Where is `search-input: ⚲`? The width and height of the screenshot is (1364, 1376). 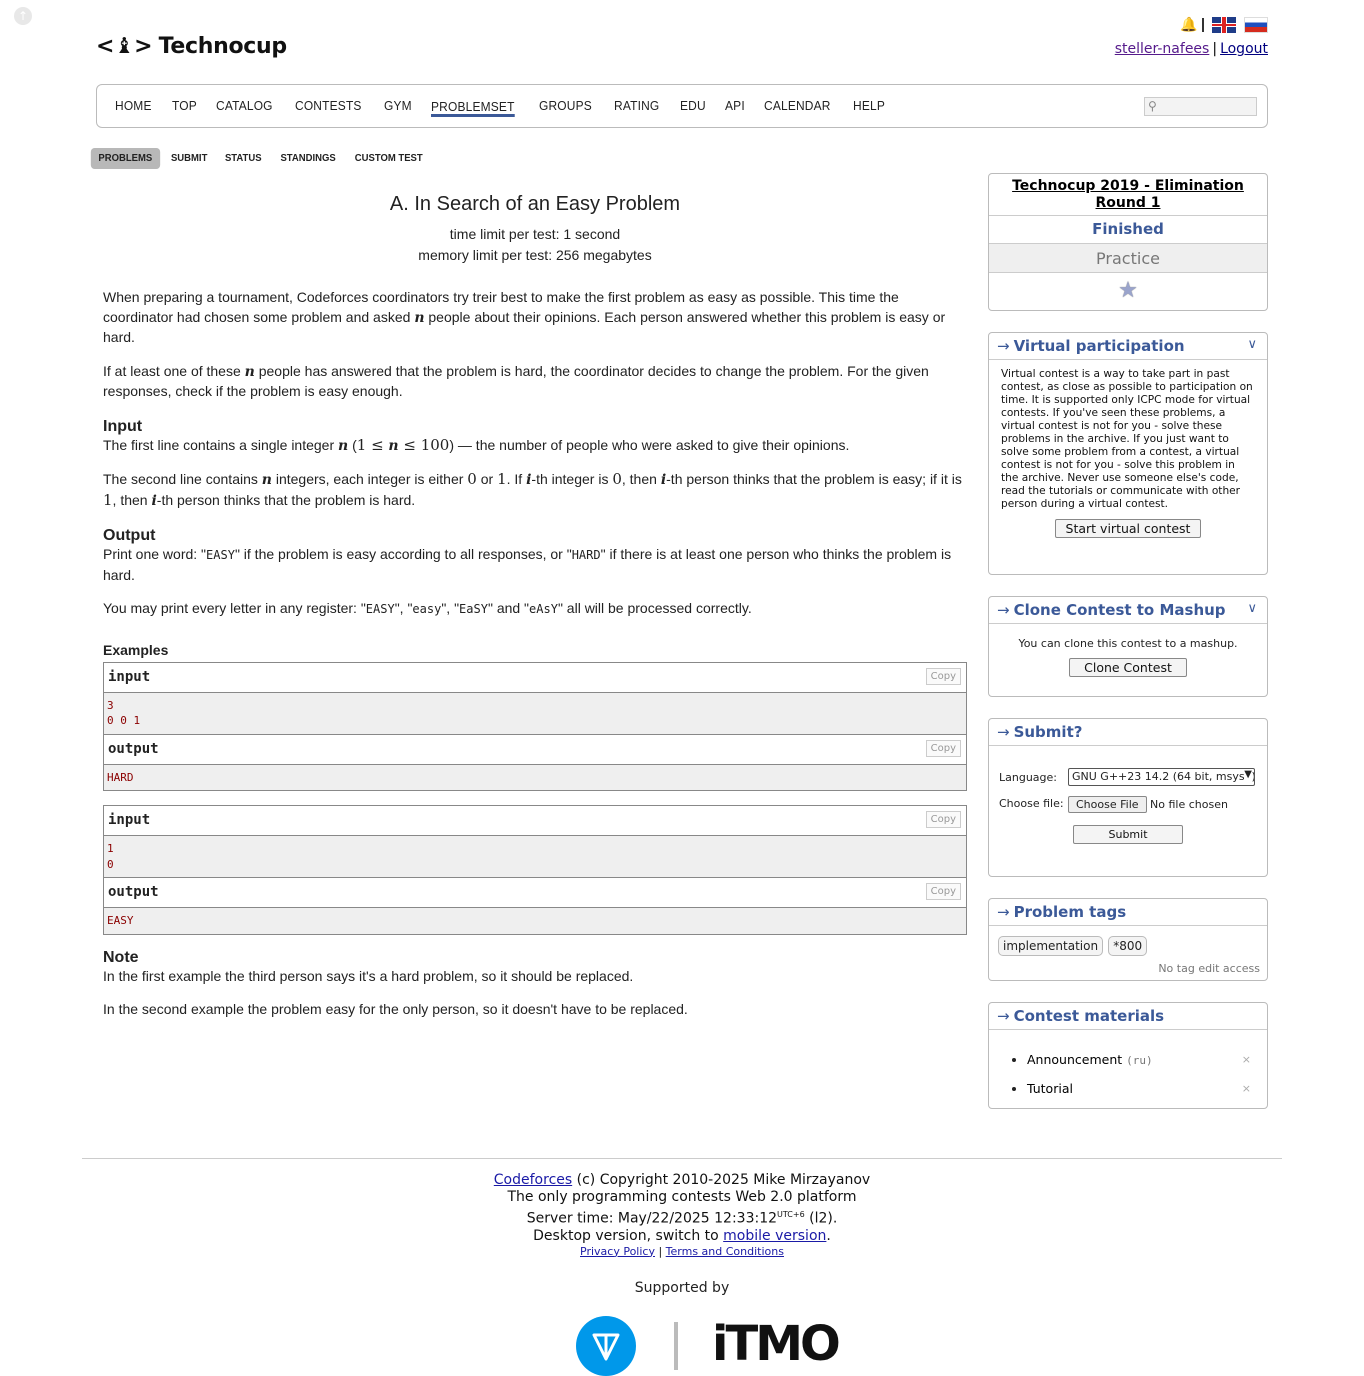 search-input: ⚲ is located at coordinates (1200, 106).